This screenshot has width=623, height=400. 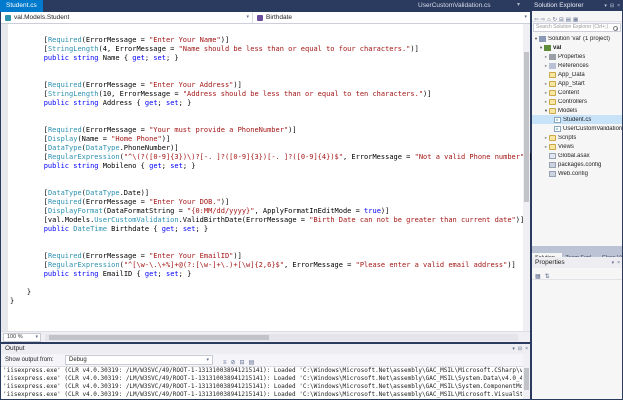 What do you see at coordinates (571, 83) in the screenshot?
I see `tree-item-label: App_Start` at bounding box center [571, 83].